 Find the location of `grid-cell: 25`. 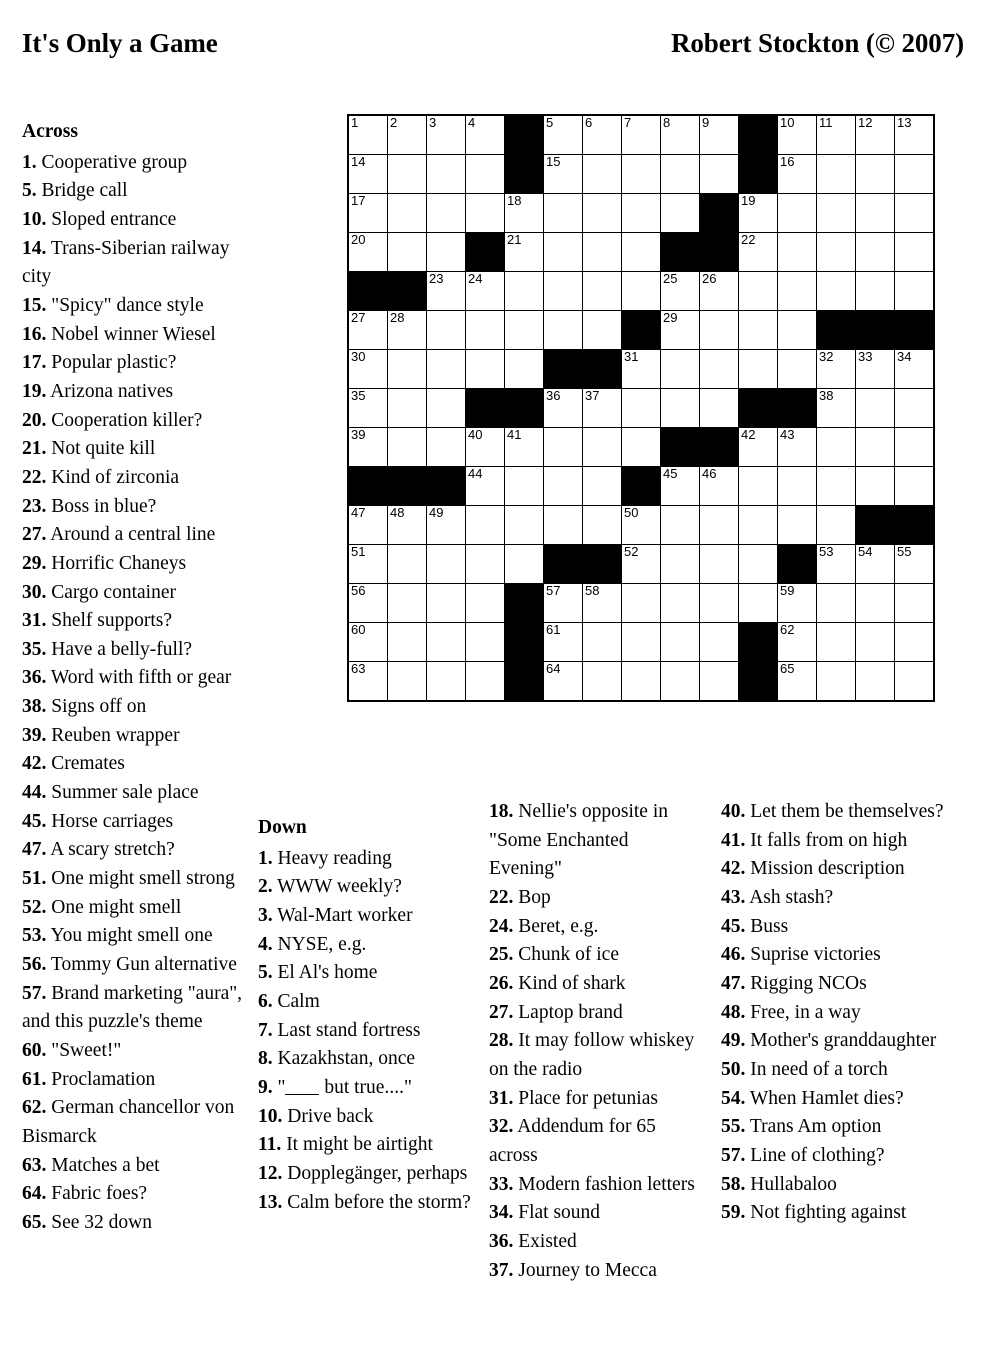

grid-cell: 25 is located at coordinates (680, 291).